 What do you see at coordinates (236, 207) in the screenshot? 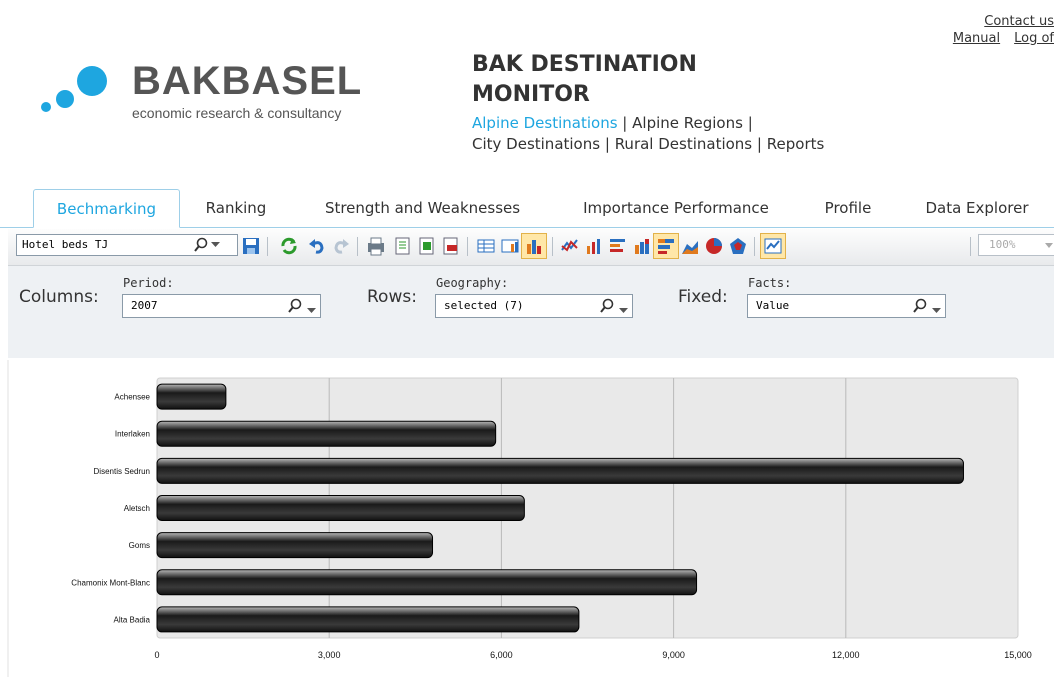
I see `tab-ranking: Ranking` at bounding box center [236, 207].